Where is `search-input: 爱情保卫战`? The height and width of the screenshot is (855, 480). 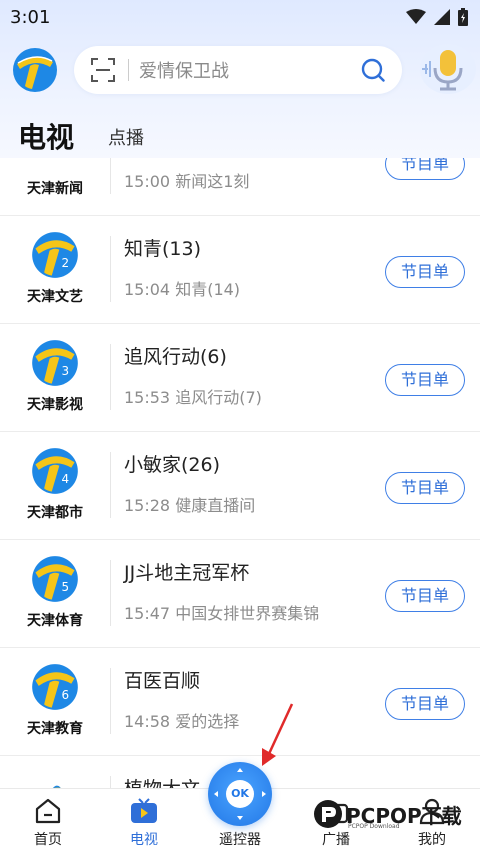 search-input: 爱情保卫战 is located at coordinates (249, 70).